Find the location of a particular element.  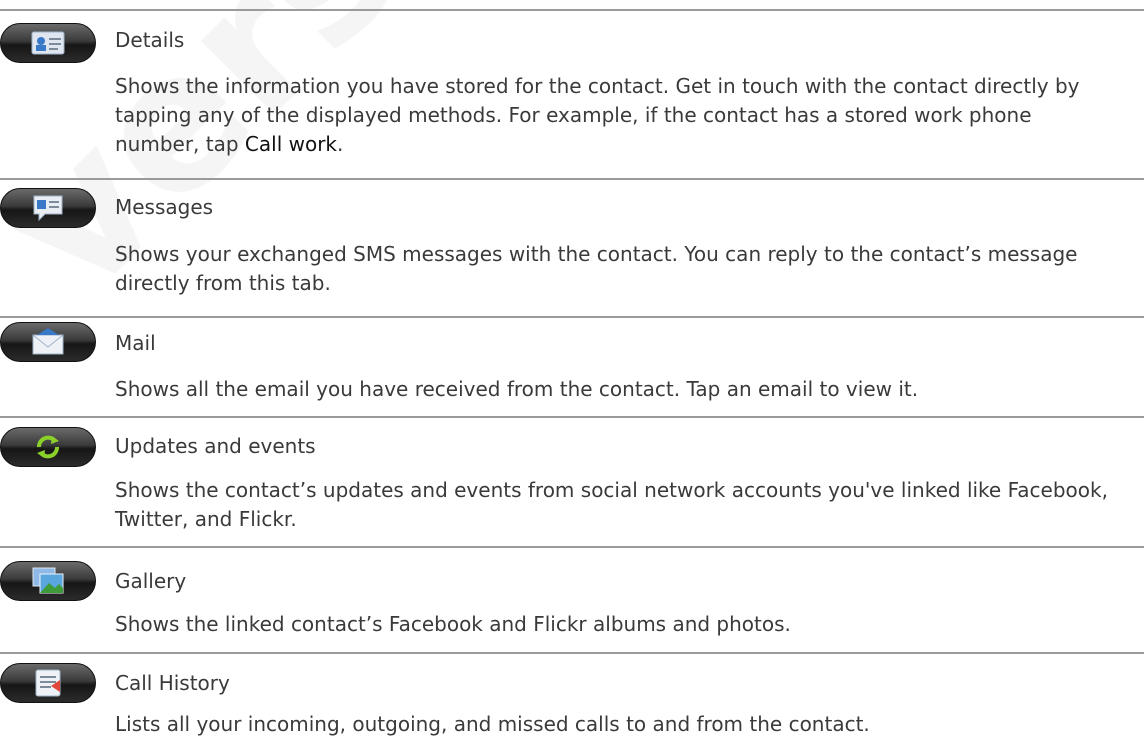

item-title: Updates and events is located at coordinates (215, 446).